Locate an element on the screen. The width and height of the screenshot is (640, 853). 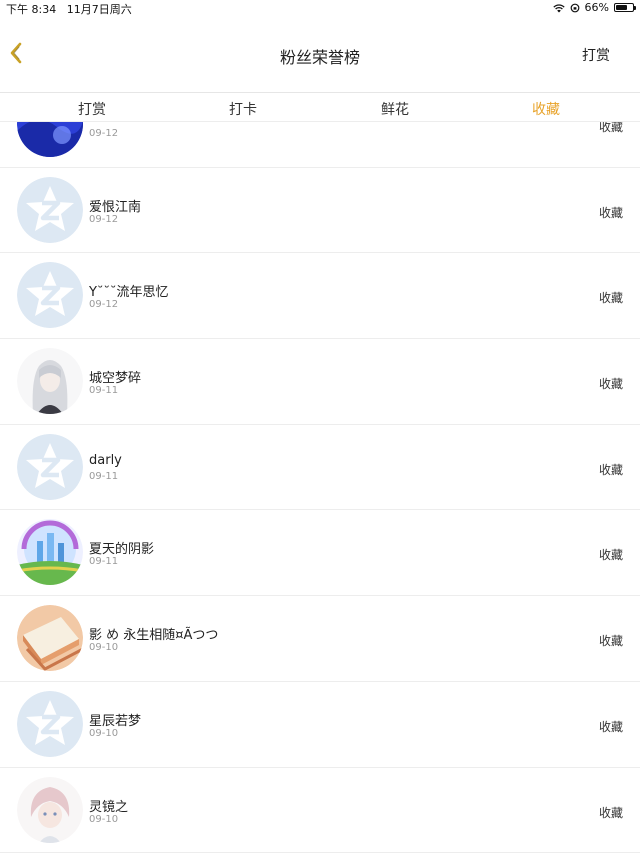
tab-checkin: 打卡 is located at coordinates (243, 109).